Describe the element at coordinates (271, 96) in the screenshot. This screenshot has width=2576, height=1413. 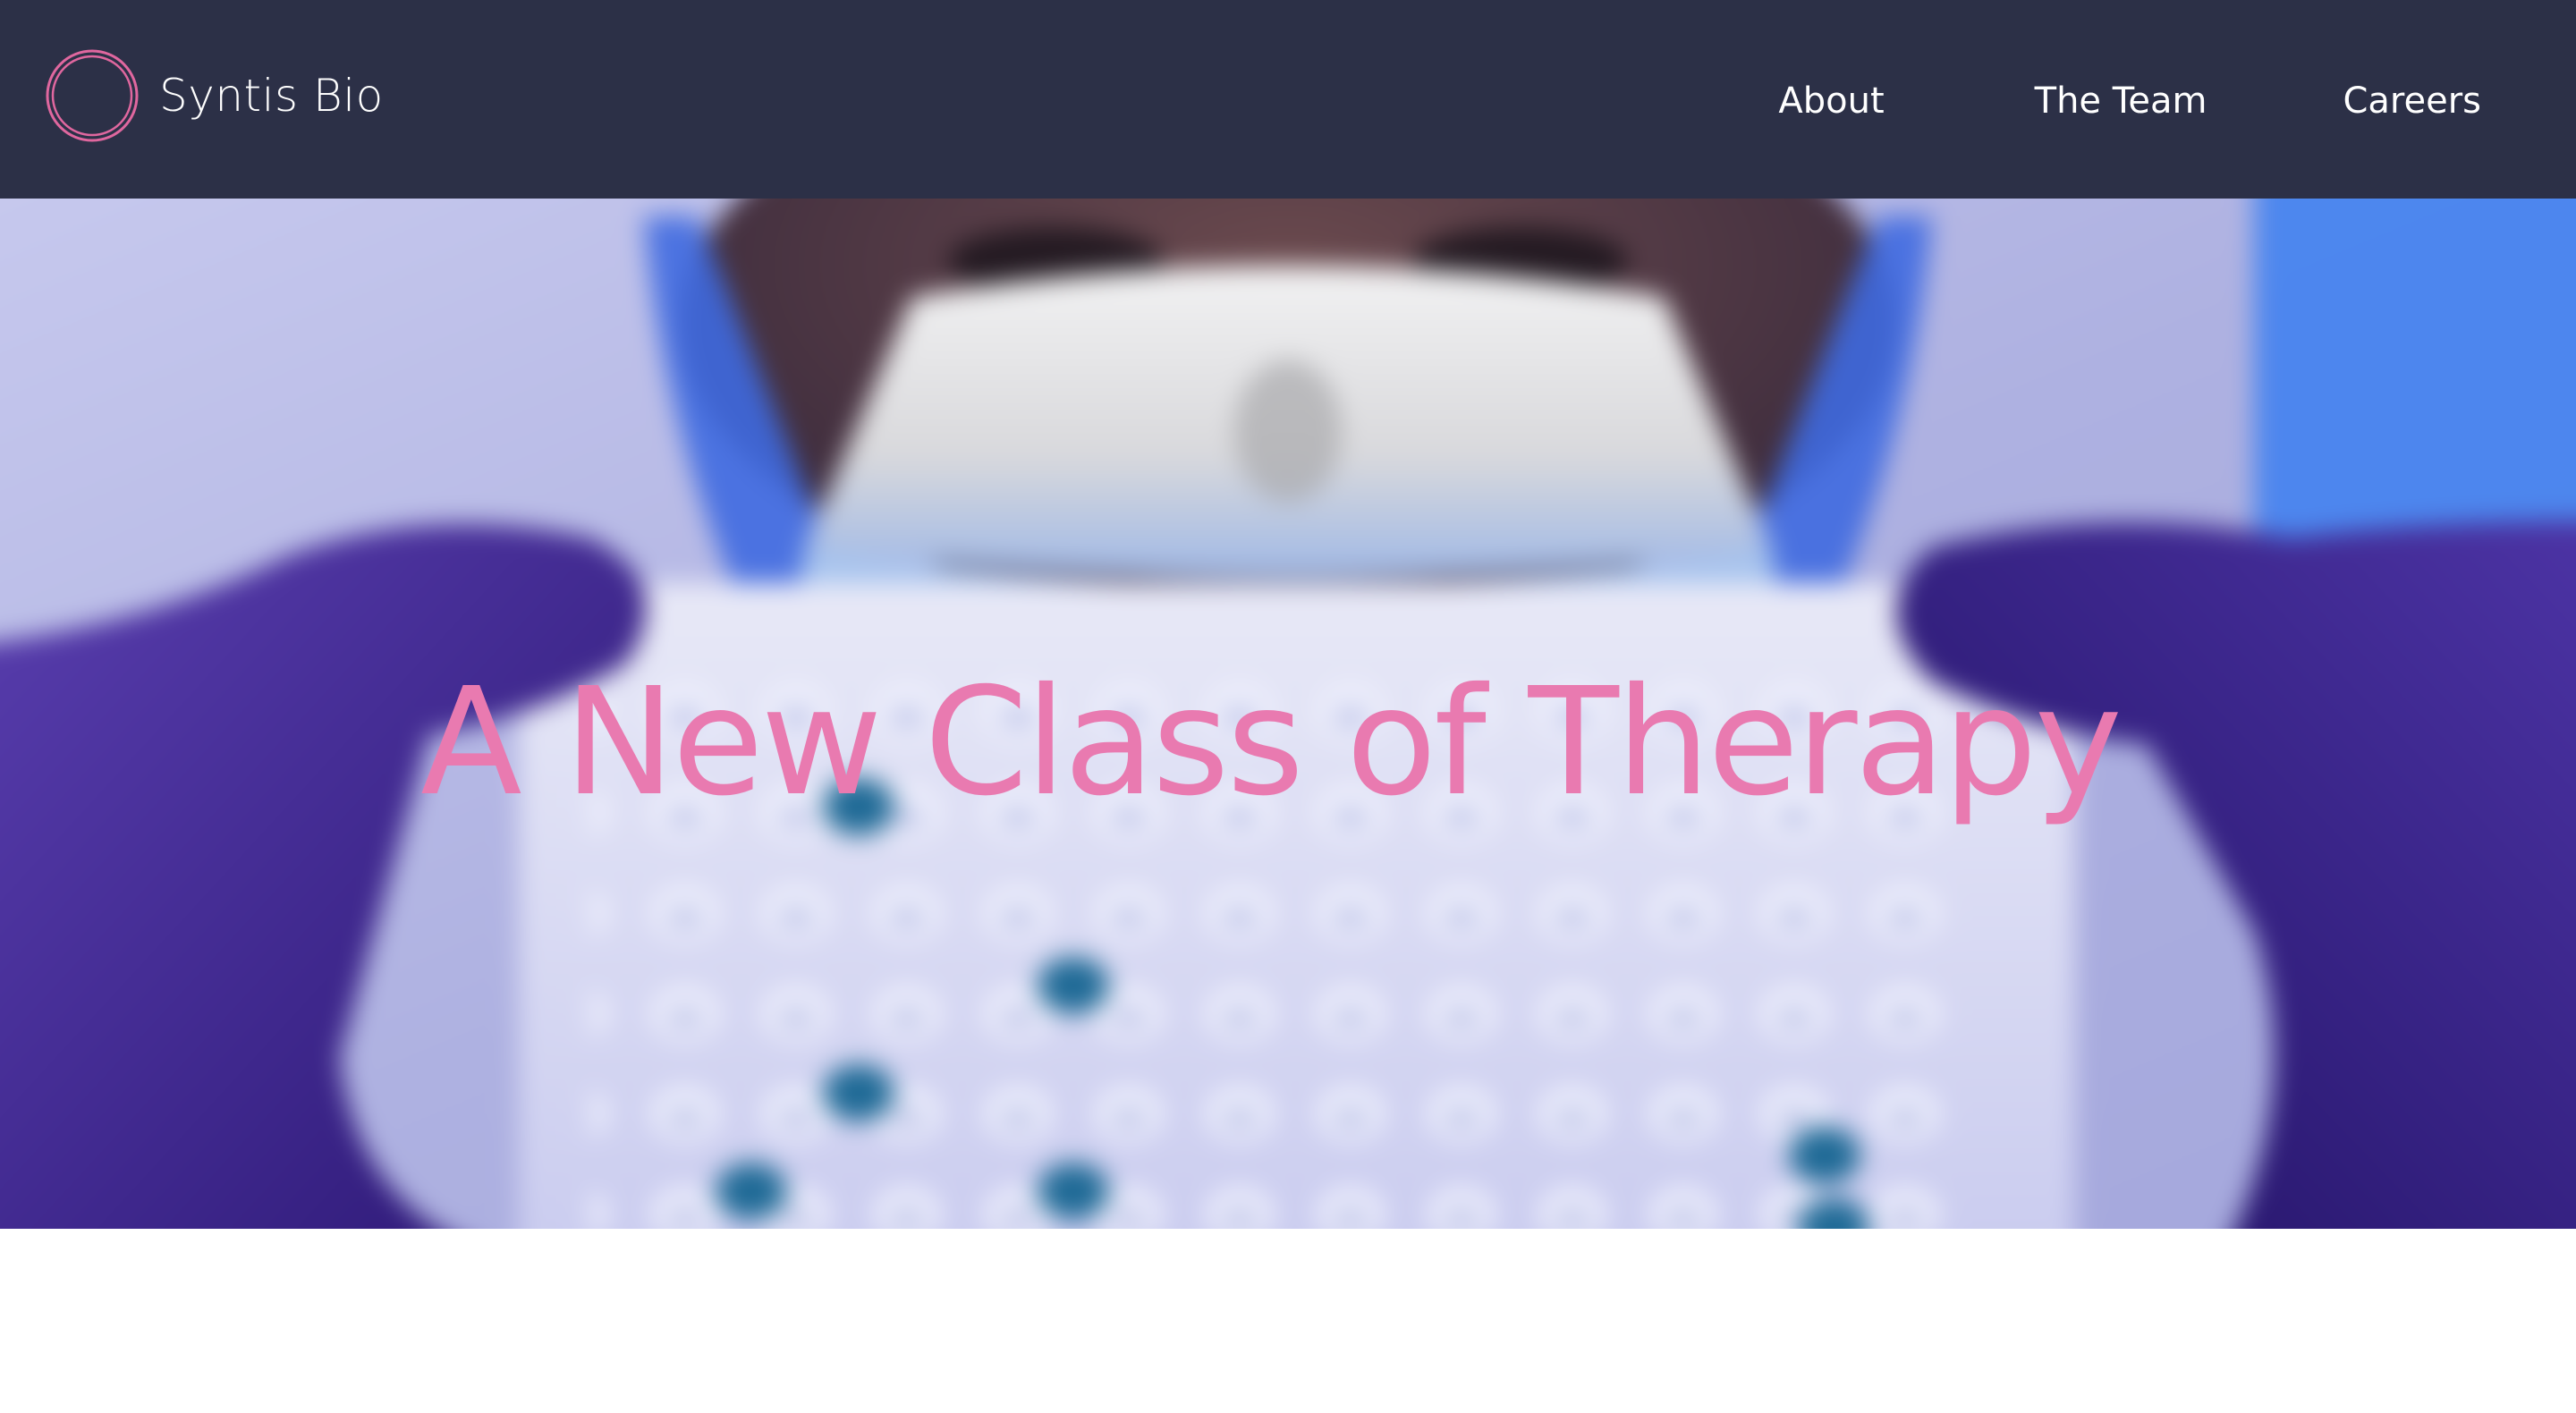
I see `brand-name: Syntis Bio` at that location.